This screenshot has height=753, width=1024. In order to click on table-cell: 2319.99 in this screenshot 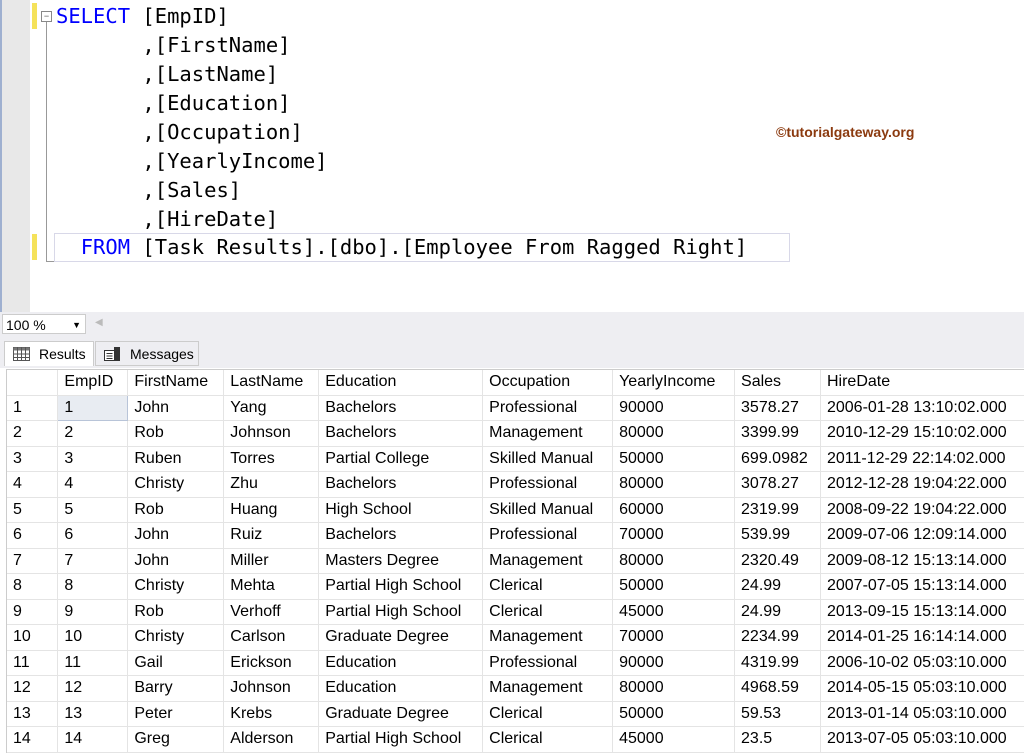, I will do `click(777, 510)`.